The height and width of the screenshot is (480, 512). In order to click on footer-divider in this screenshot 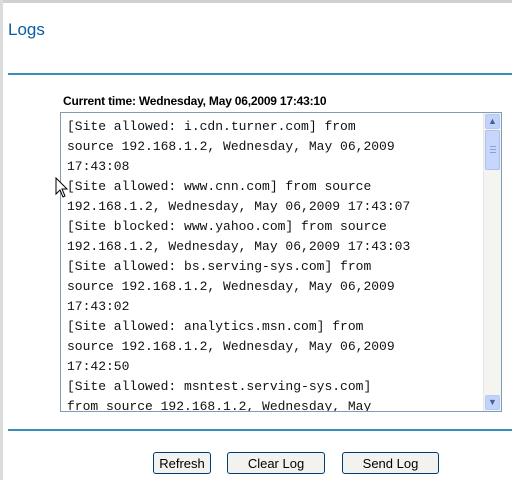, I will do `click(260, 430)`.